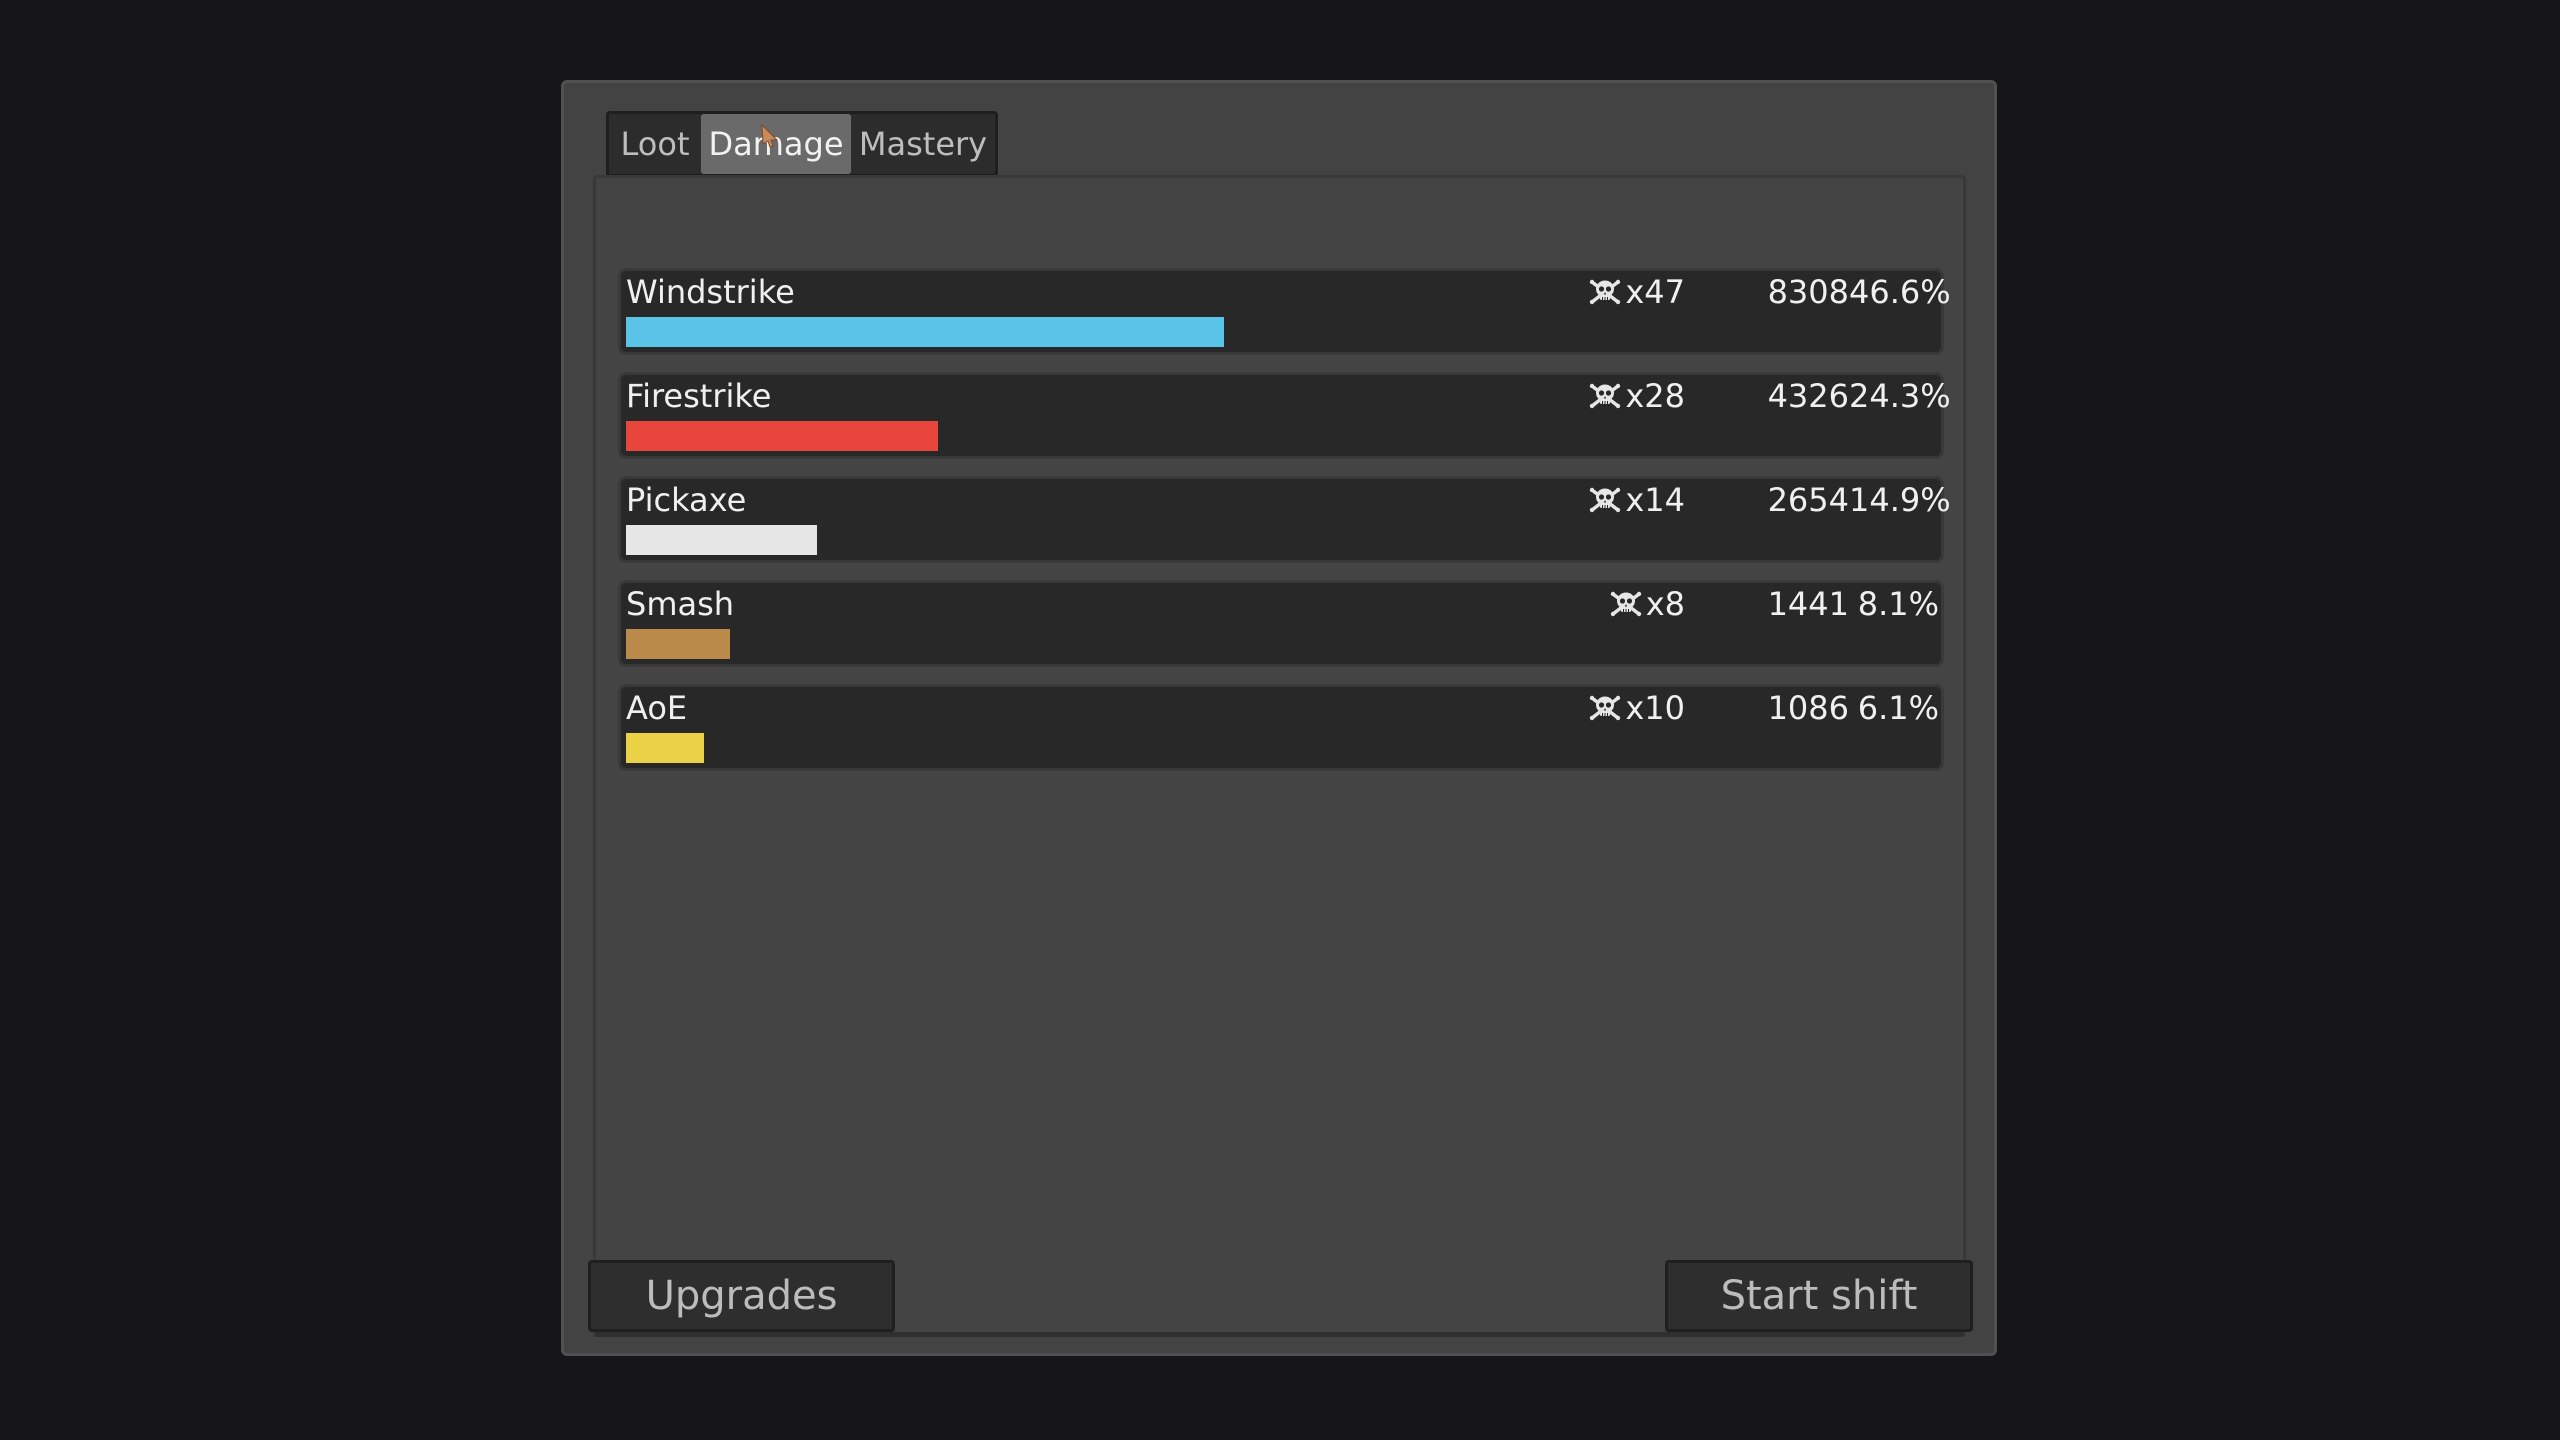 The height and width of the screenshot is (1440, 2560). What do you see at coordinates (657, 708) in the screenshot?
I see `skill-name: AoE` at bounding box center [657, 708].